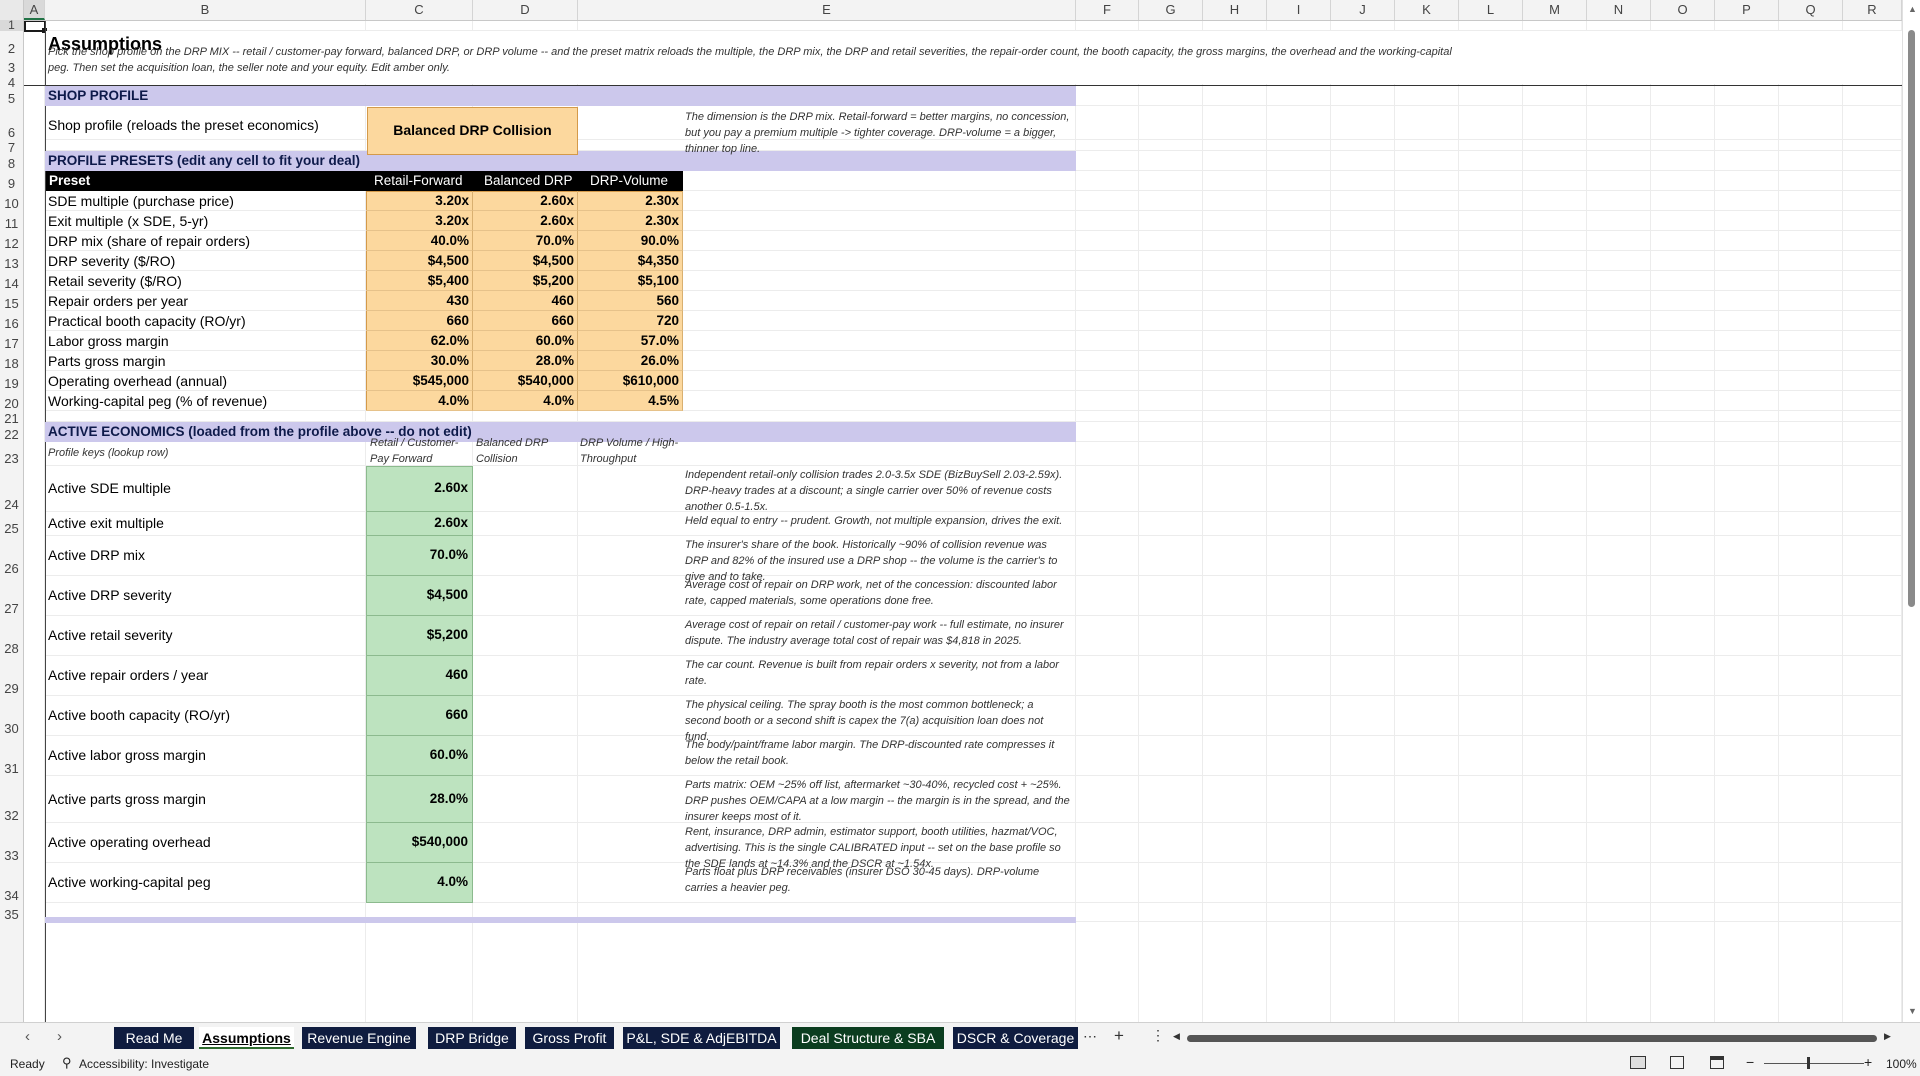 The image size is (1920, 1076). I want to click on row-header-22: 22, so click(11, 434).